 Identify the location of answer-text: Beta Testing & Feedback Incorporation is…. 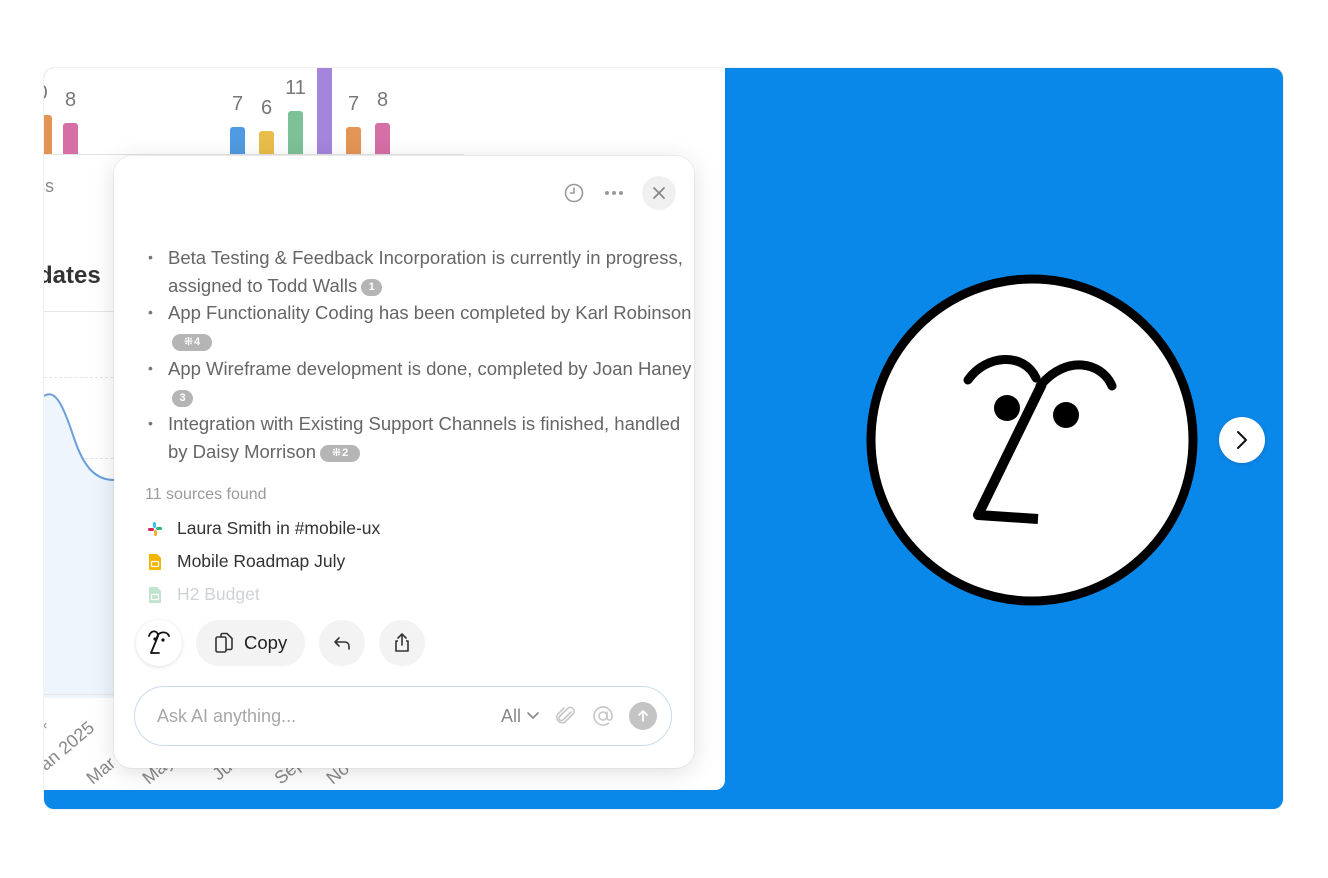
(425, 271).